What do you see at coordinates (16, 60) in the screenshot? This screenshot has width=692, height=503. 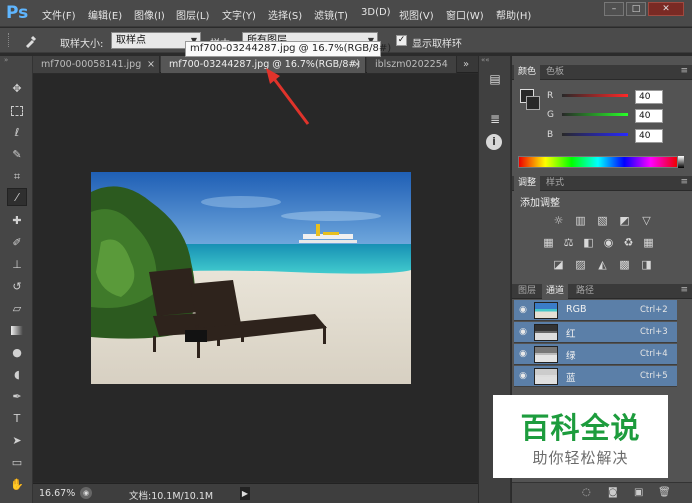 I see `tools-collapse-icon: »` at bounding box center [16, 60].